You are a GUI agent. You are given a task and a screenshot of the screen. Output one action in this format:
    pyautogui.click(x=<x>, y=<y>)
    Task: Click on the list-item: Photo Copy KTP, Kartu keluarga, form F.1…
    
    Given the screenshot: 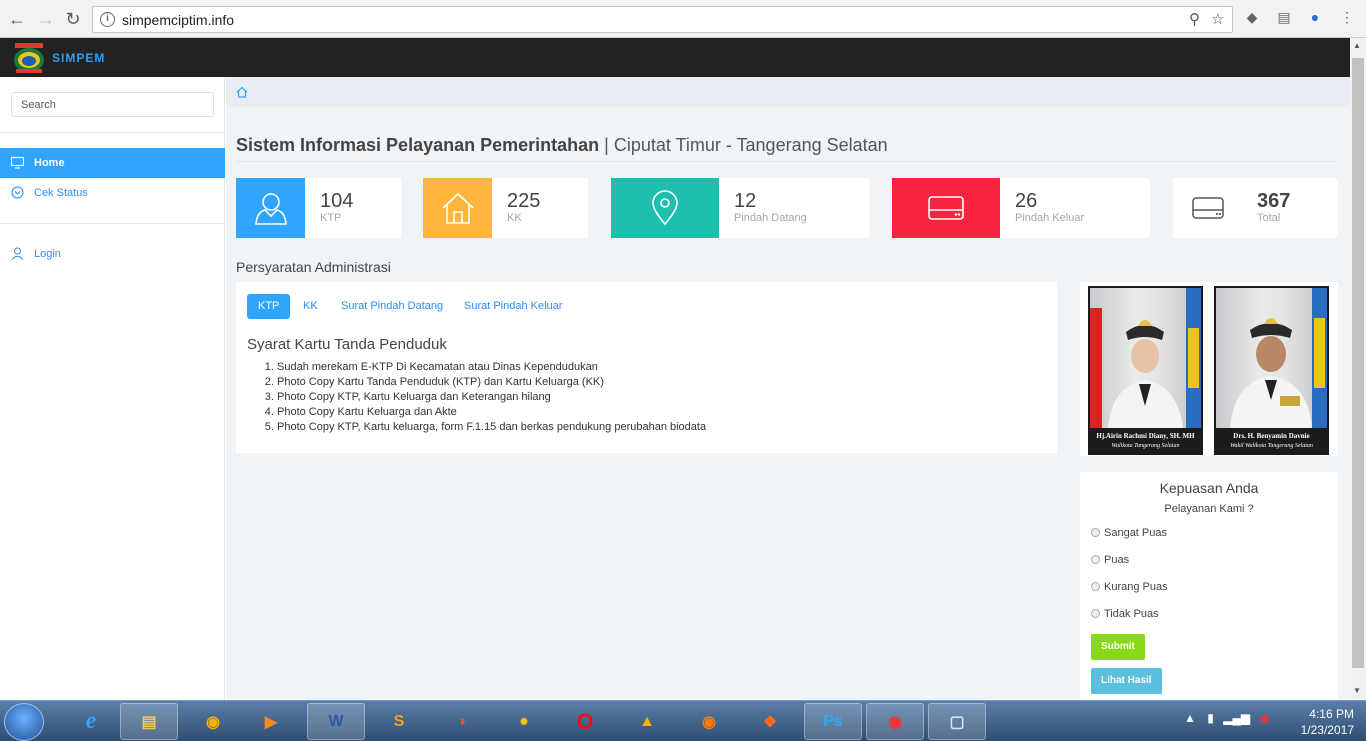 What is the action you would take?
    pyautogui.click(x=491, y=427)
    